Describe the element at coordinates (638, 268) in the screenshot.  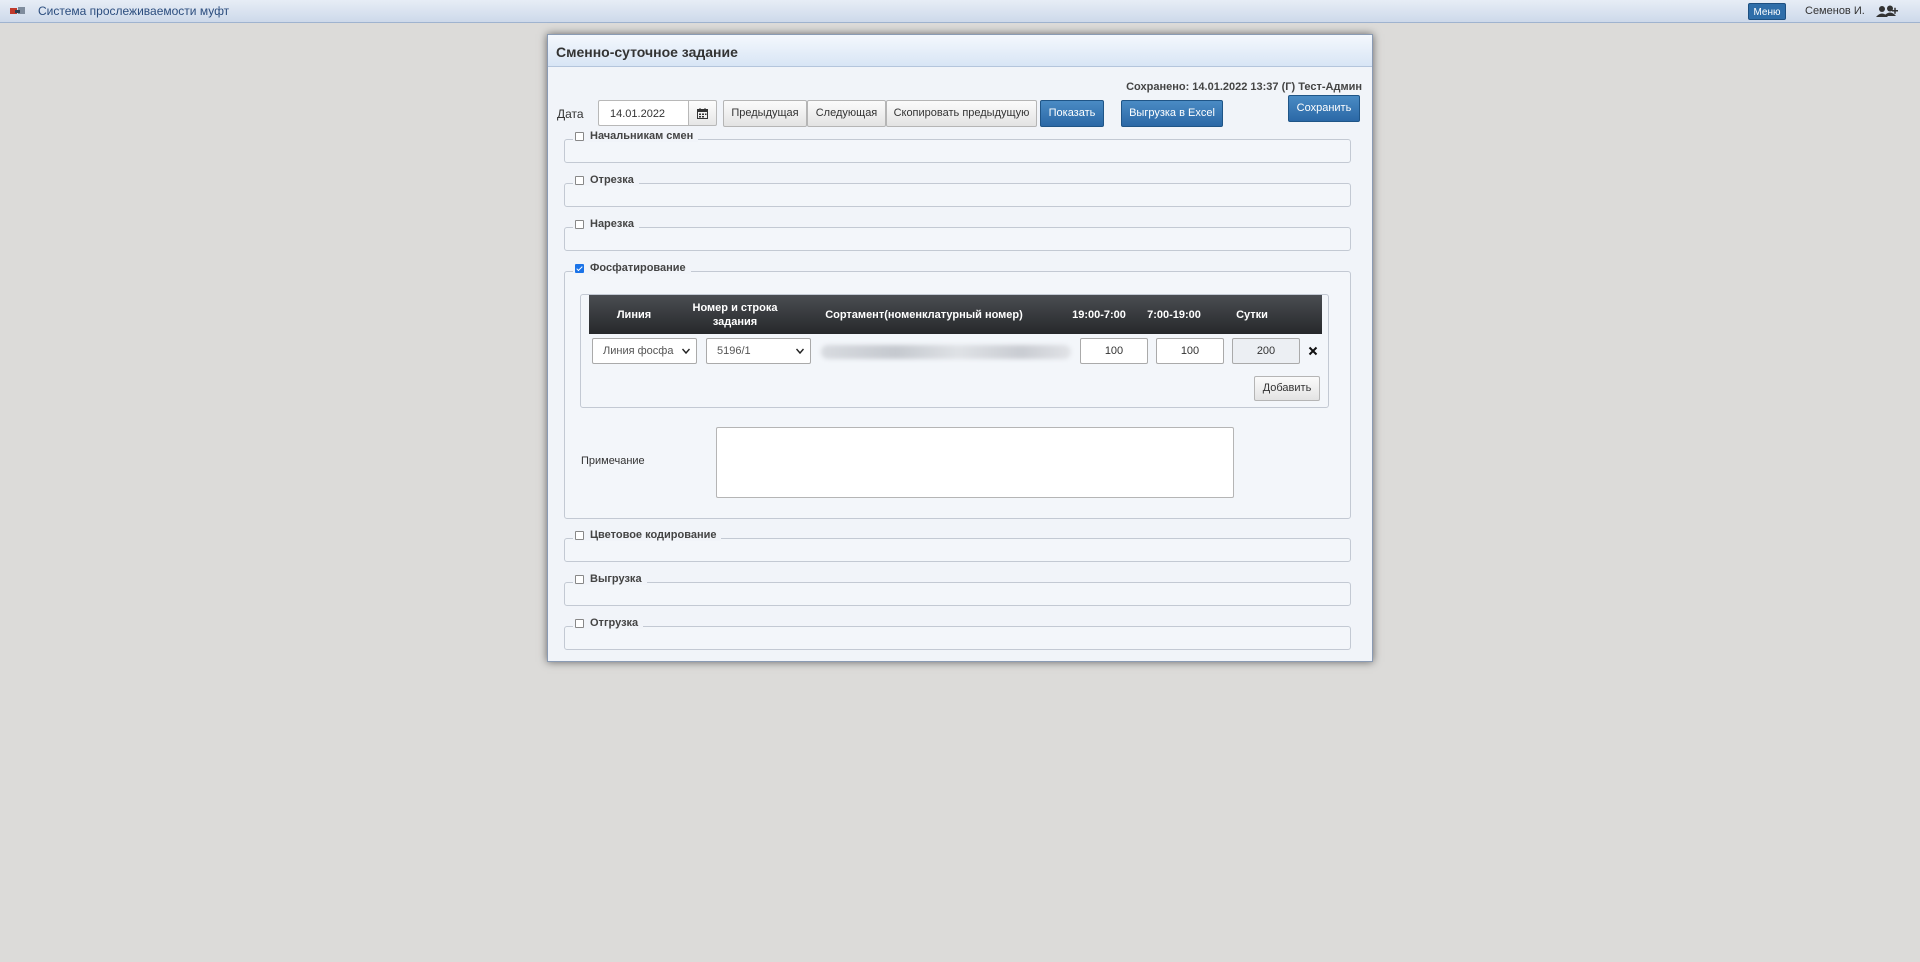
I see `section-label: Фосфатирование` at that location.